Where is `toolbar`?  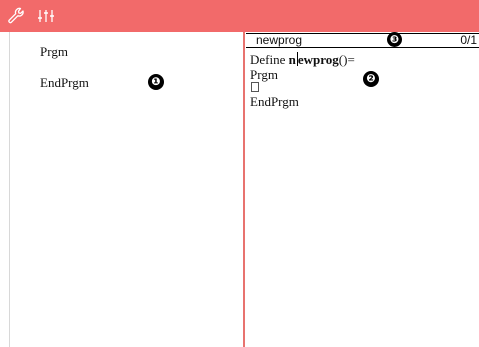 toolbar is located at coordinates (239, 16).